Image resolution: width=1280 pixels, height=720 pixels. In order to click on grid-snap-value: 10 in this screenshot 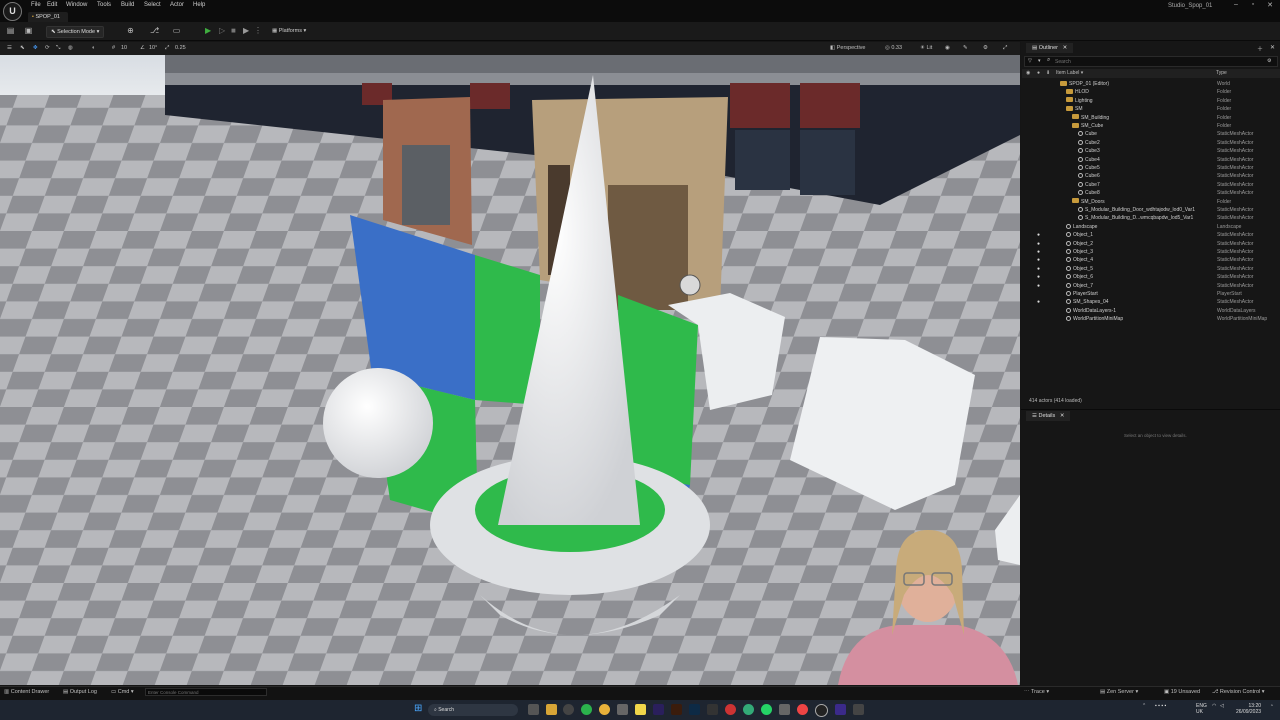, I will do `click(124, 48)`.